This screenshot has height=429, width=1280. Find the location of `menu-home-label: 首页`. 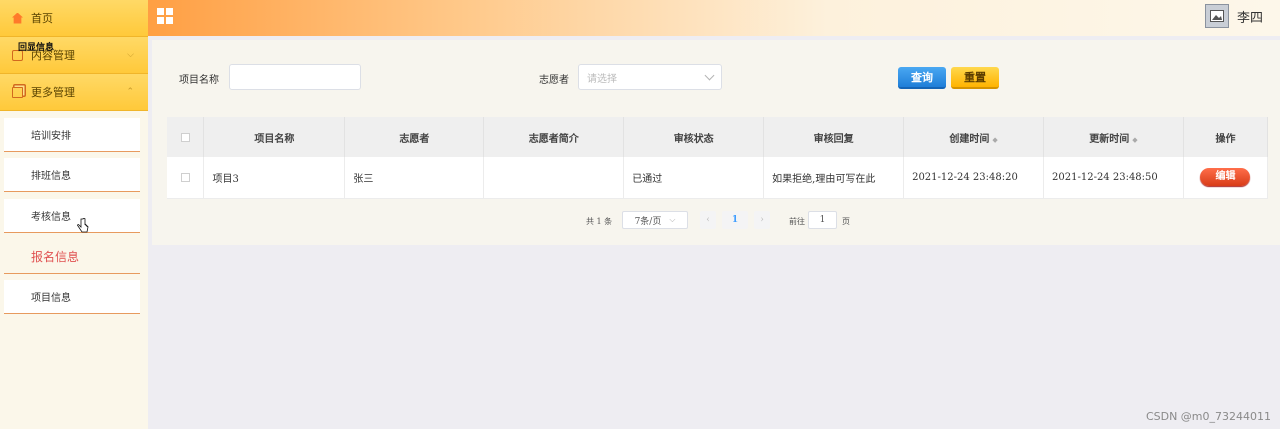

menu-home-label: 首页 is located at coordinates (42, 18).